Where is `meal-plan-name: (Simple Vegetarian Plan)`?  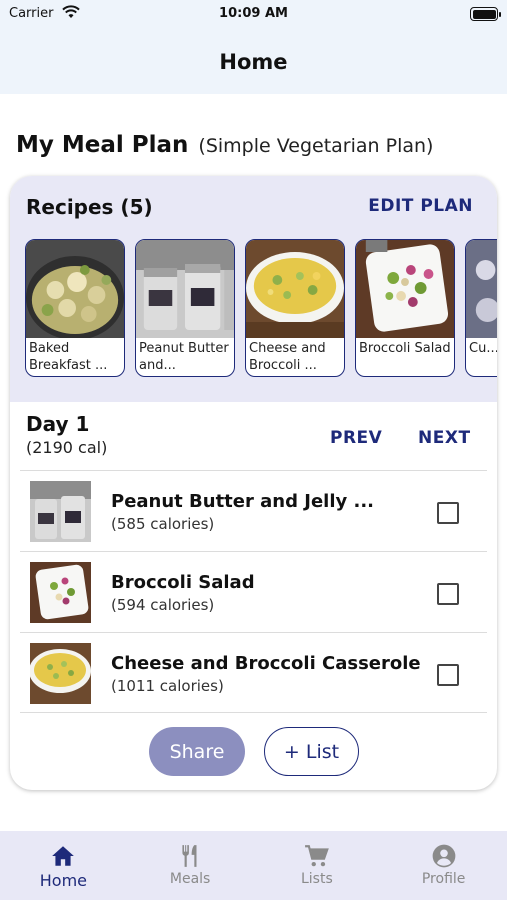 meal-plan-name: (Simple Vegetarian Plan) is located at coordinates (316, 146).